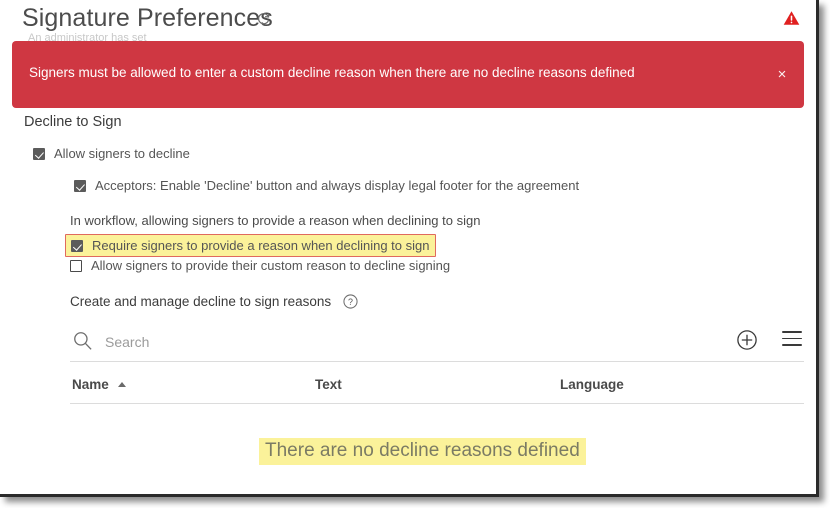 This screenshot has height=508, width=830. I want to click on checkbox-row-allow-signers-to-decline: Allow signers to decline, so click(111, 153).